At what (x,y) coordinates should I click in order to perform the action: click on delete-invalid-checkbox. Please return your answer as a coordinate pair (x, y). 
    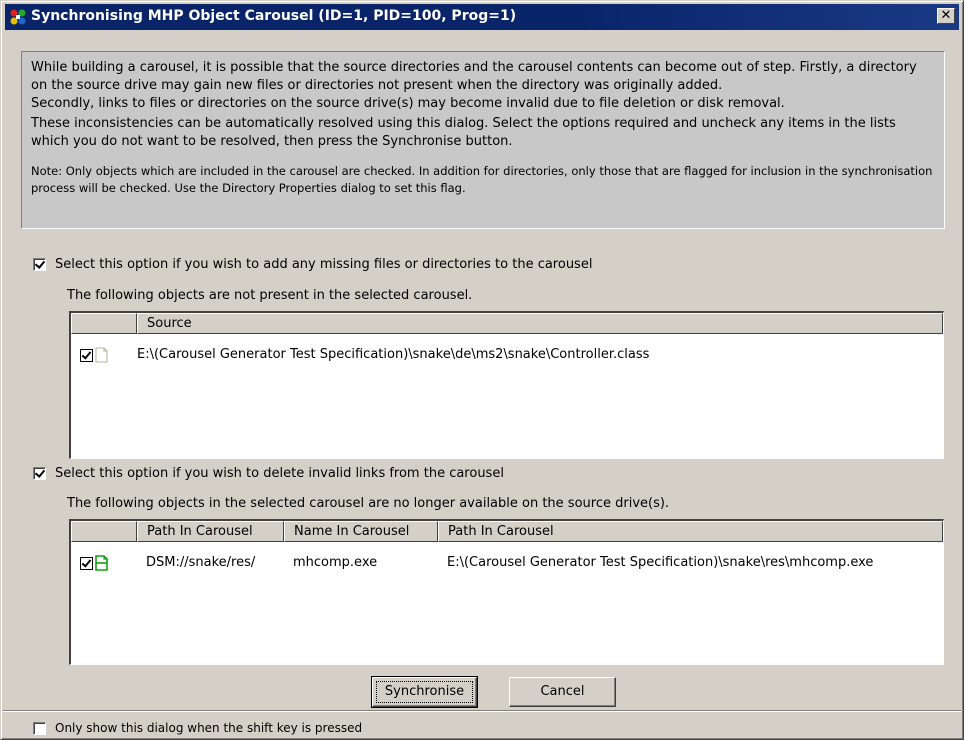
    Looking at the image, I should click on (39, 473).